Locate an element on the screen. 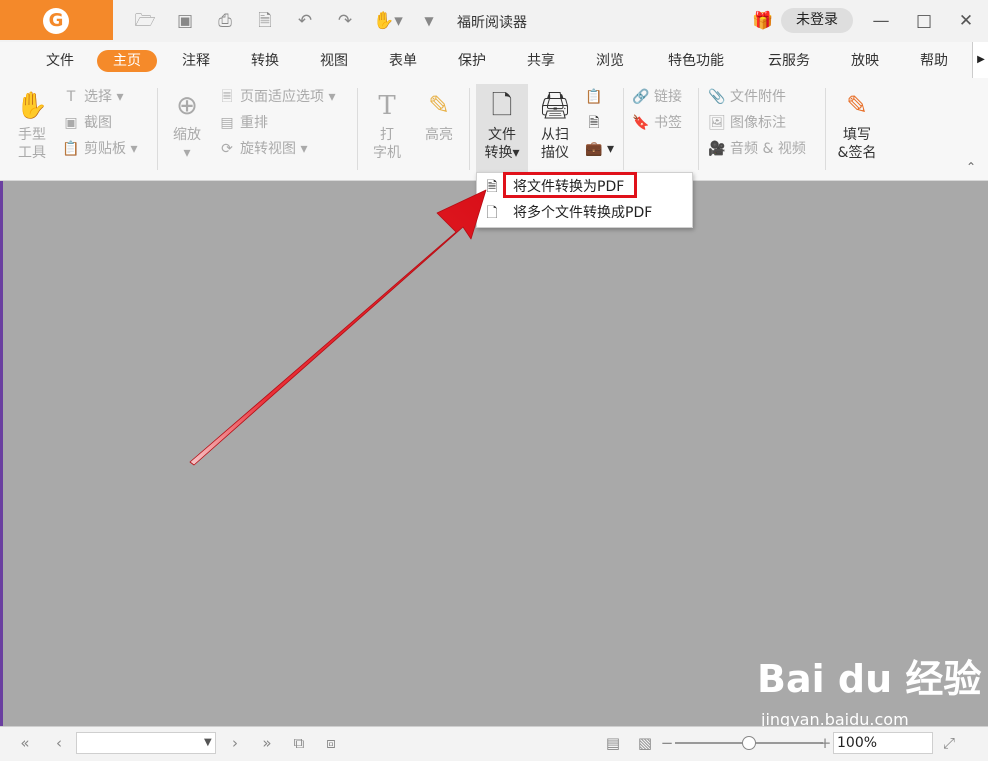 This screenshot has width=988, height=761. bookmark-button: 🔖 书签 is located at coordinates (657, 123).